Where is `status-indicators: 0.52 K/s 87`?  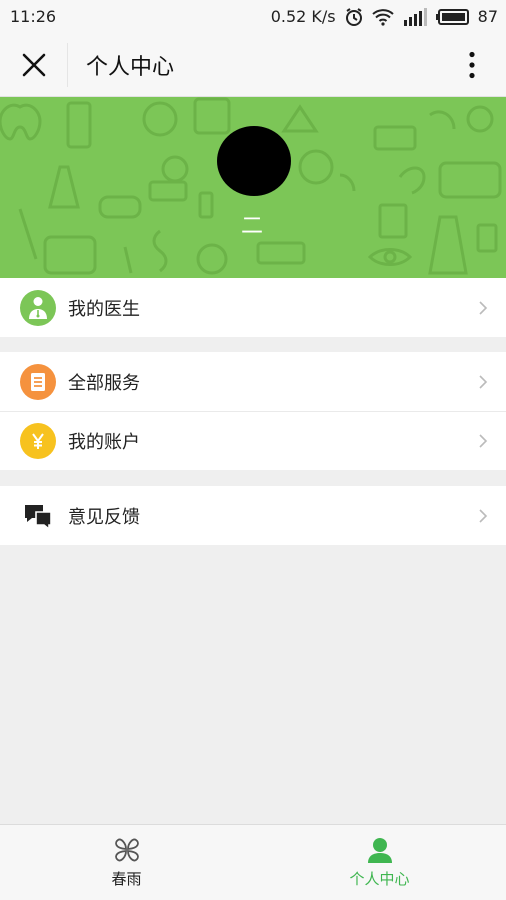
status-indicators: 0.52 K/s 87 is located at coordinates (384, 17).